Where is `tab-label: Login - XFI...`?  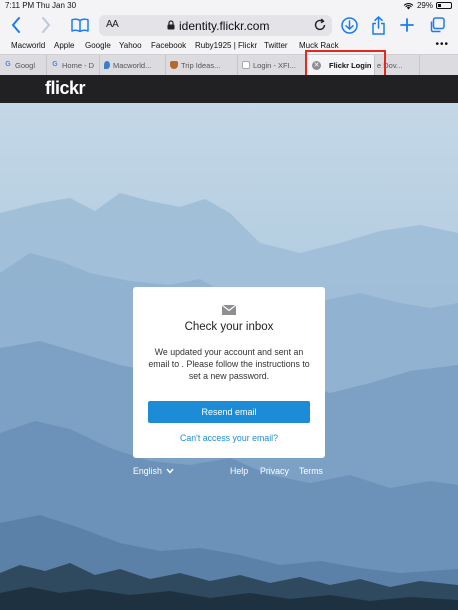
tab-label: Login - XFI... is located at coordinates (274, 65).